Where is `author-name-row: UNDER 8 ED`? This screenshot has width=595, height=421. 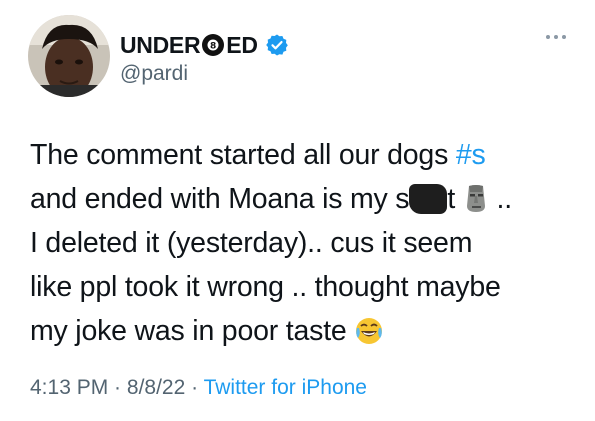 author-name-row: UNDER 8 ED is located at coordinates (204, 45).